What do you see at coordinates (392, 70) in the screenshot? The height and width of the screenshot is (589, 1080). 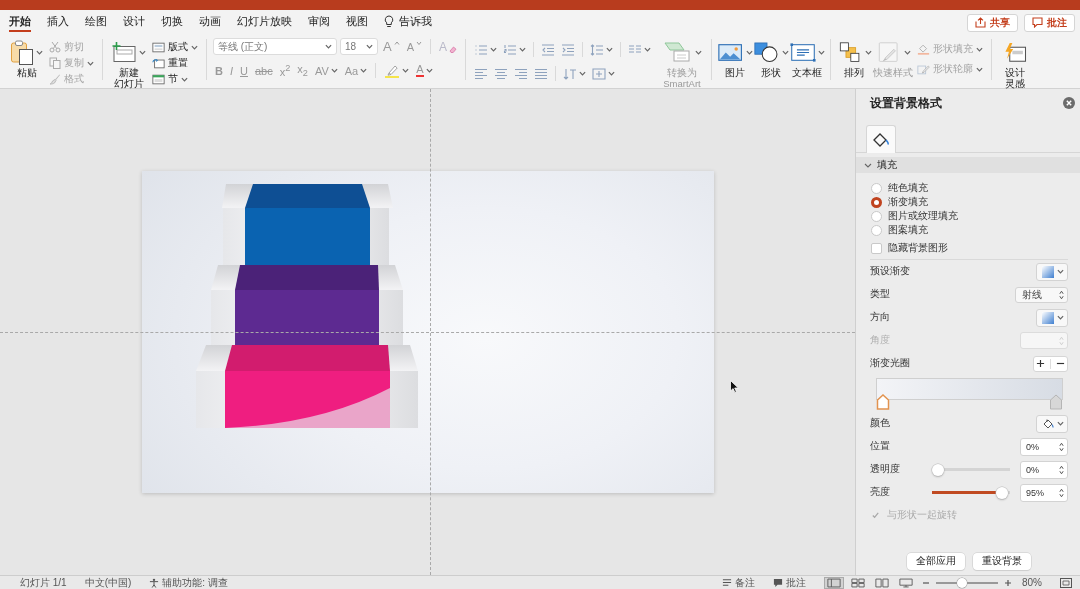 I see `highlighter-icon` at bounding box center [392, 70].